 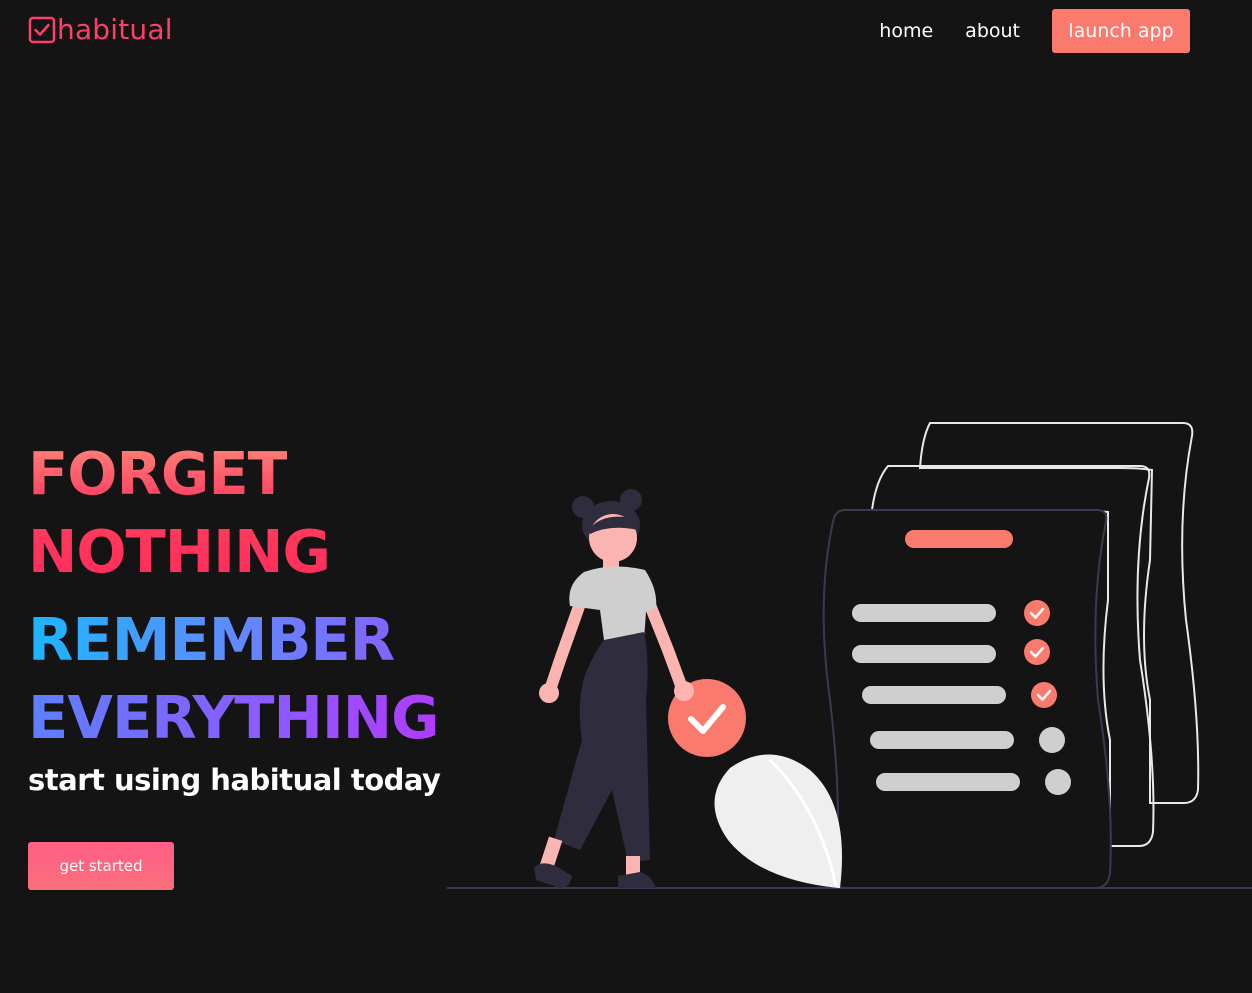 I want to click on top-nav: home about launch app, so click(x=1034, y=31).